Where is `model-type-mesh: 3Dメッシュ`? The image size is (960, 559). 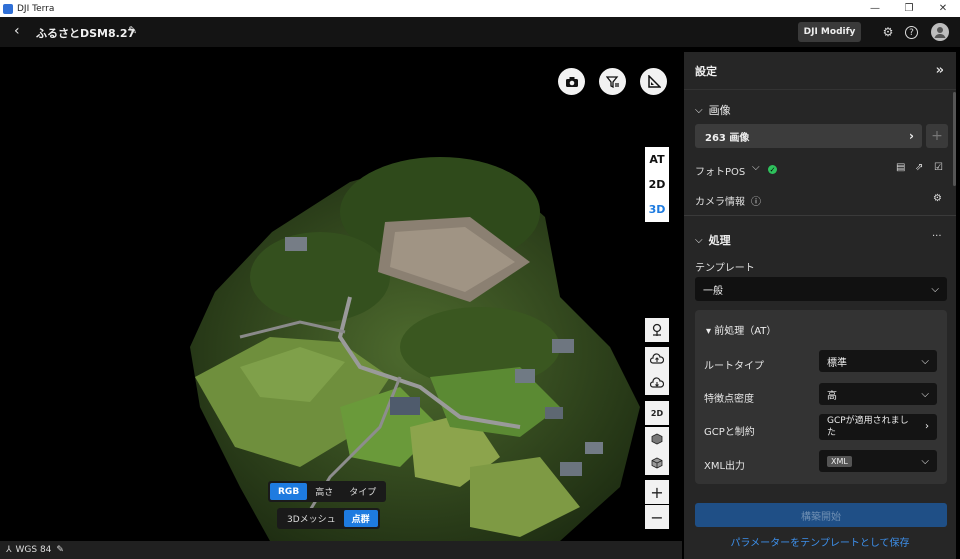 model-type-mesh: 3Dメッシュ is located at coordinates (311, 518).